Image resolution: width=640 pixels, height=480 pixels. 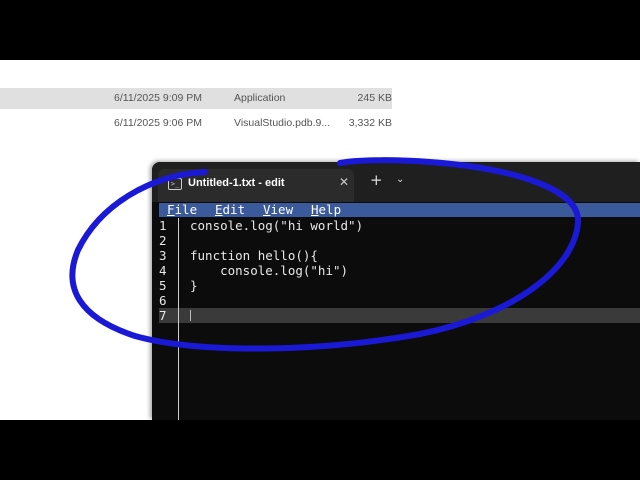 I want to click on menu-view-rest: iew, so click(x=282, y=209).